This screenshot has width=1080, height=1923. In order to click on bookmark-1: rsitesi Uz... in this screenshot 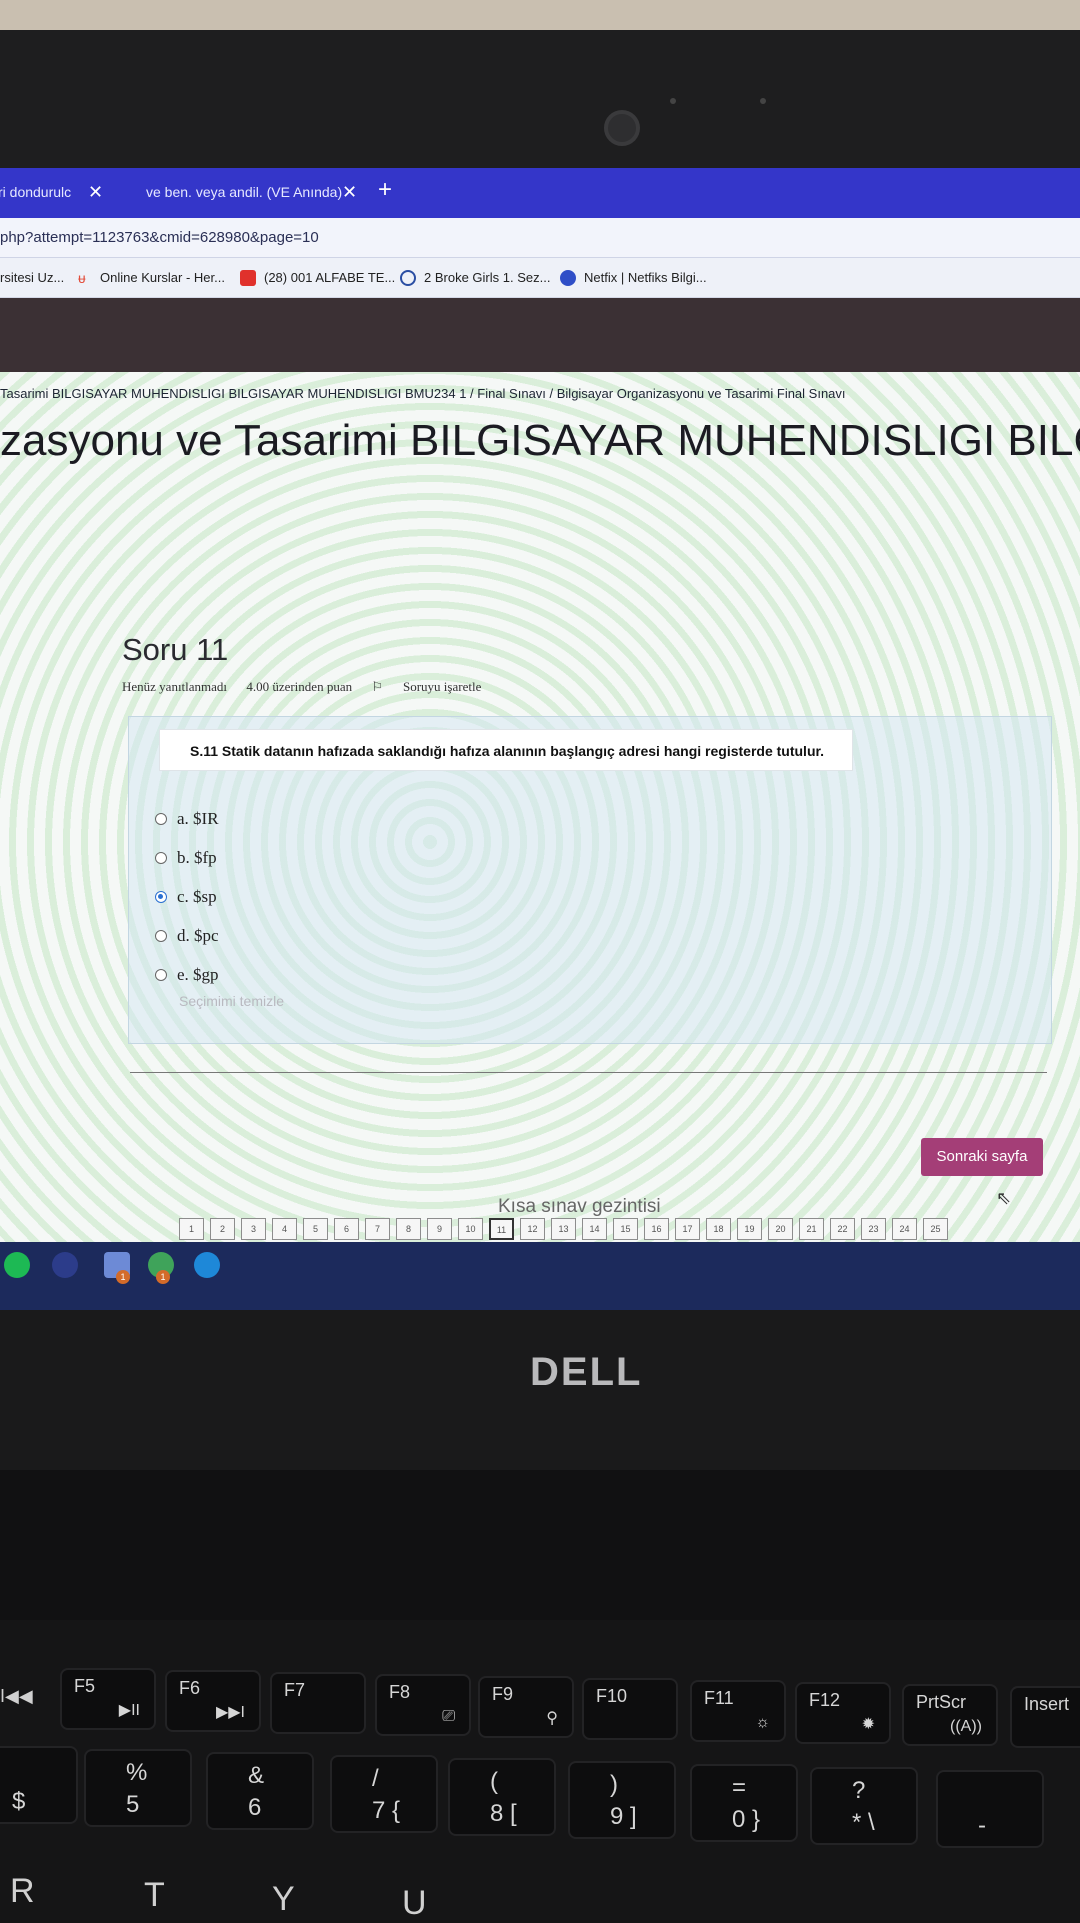, I will do `click(32, 278)`.